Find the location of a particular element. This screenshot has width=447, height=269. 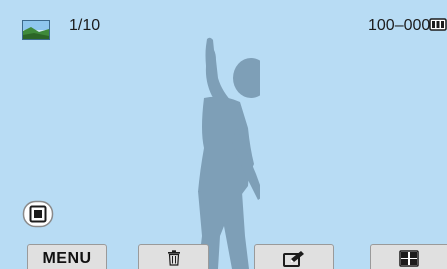

photo-subject-silhouette is located at coordinates (229, 153).